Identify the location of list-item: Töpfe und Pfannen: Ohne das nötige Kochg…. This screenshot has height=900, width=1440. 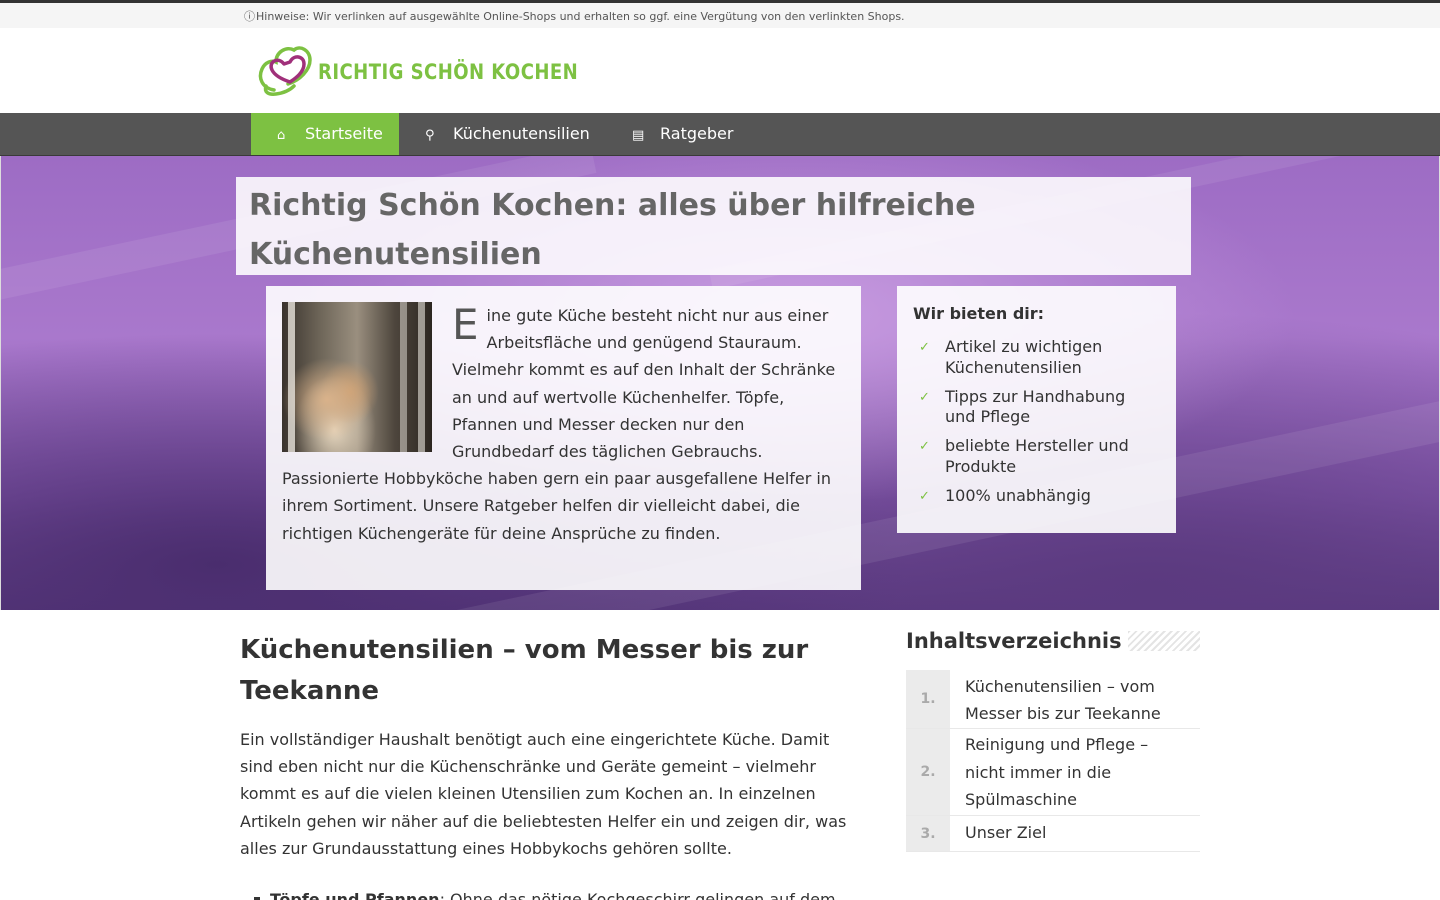
(550, 893).